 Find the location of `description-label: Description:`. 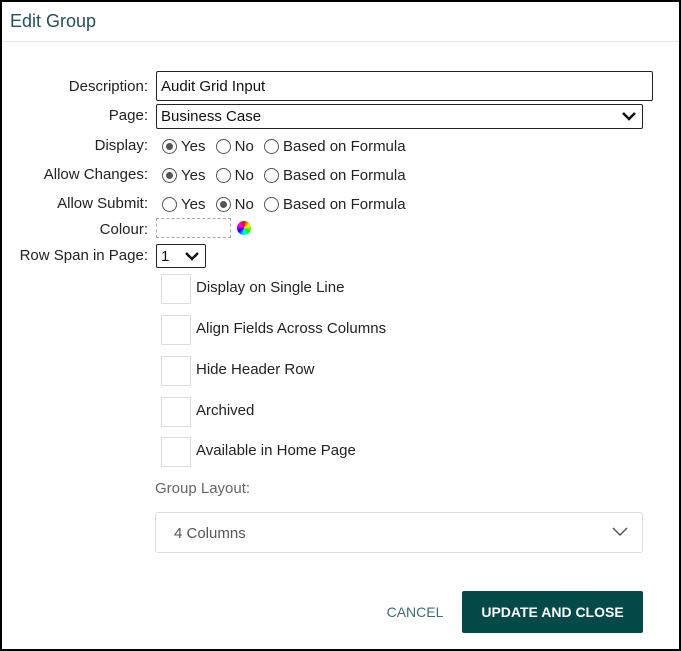

description-label: Description: is located at coordinates (108, 86).